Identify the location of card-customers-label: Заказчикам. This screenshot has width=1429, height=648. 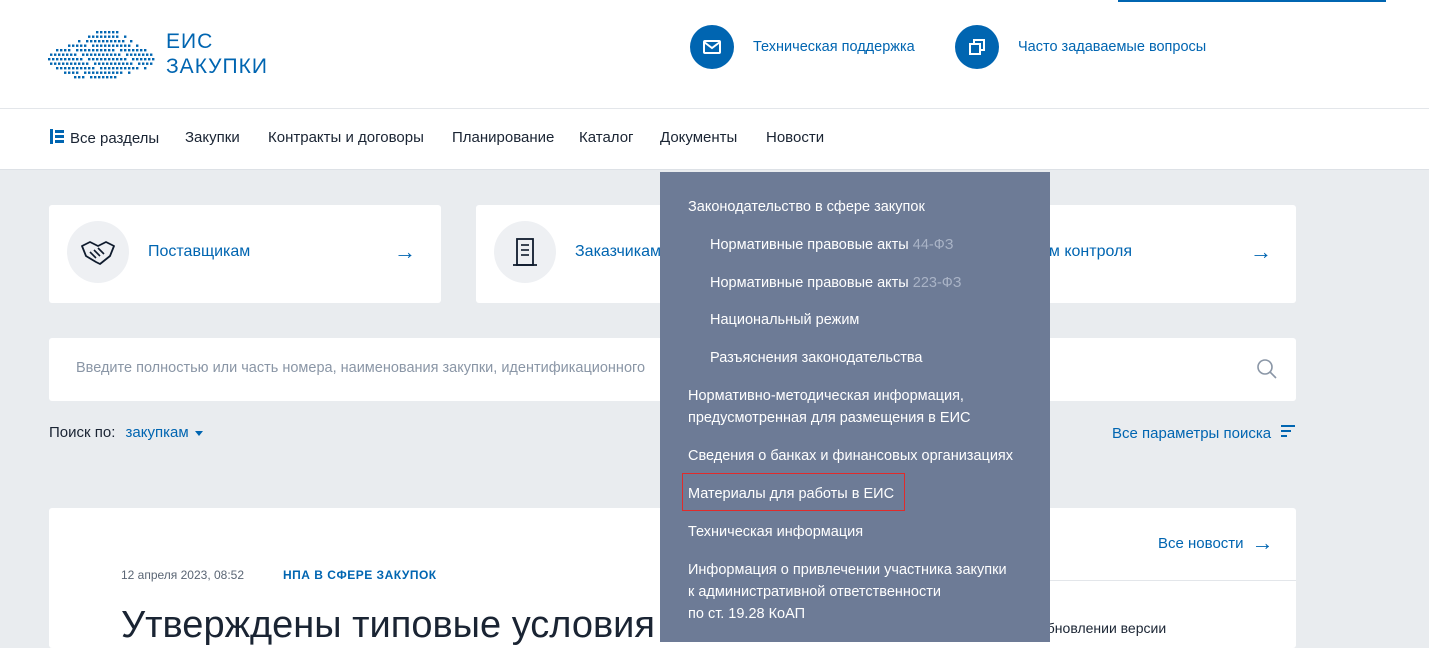
(618, 251).